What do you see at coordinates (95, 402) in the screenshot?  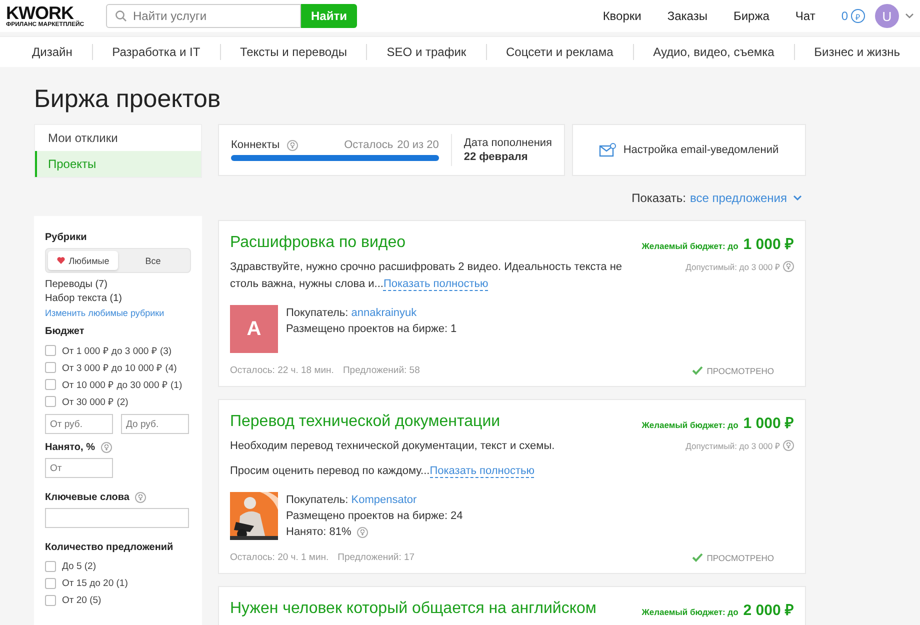 I see `checkbox-label: От 30 000 ₽ (2)` at bounding box center [95, 402].